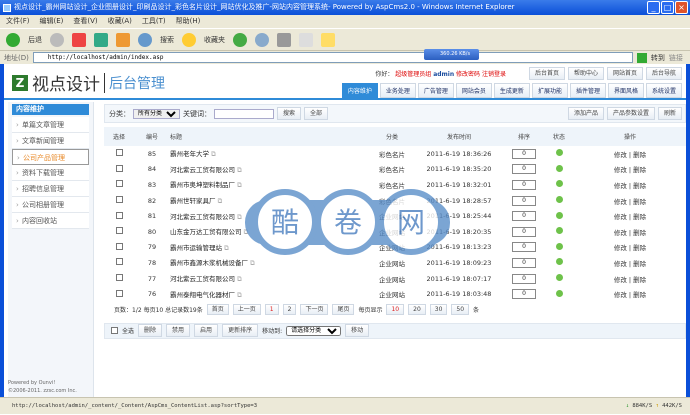 The image size is (690, 415). Describe the element at coordinates (641, 57) in the screenshot. I see `go-icon` at that location.